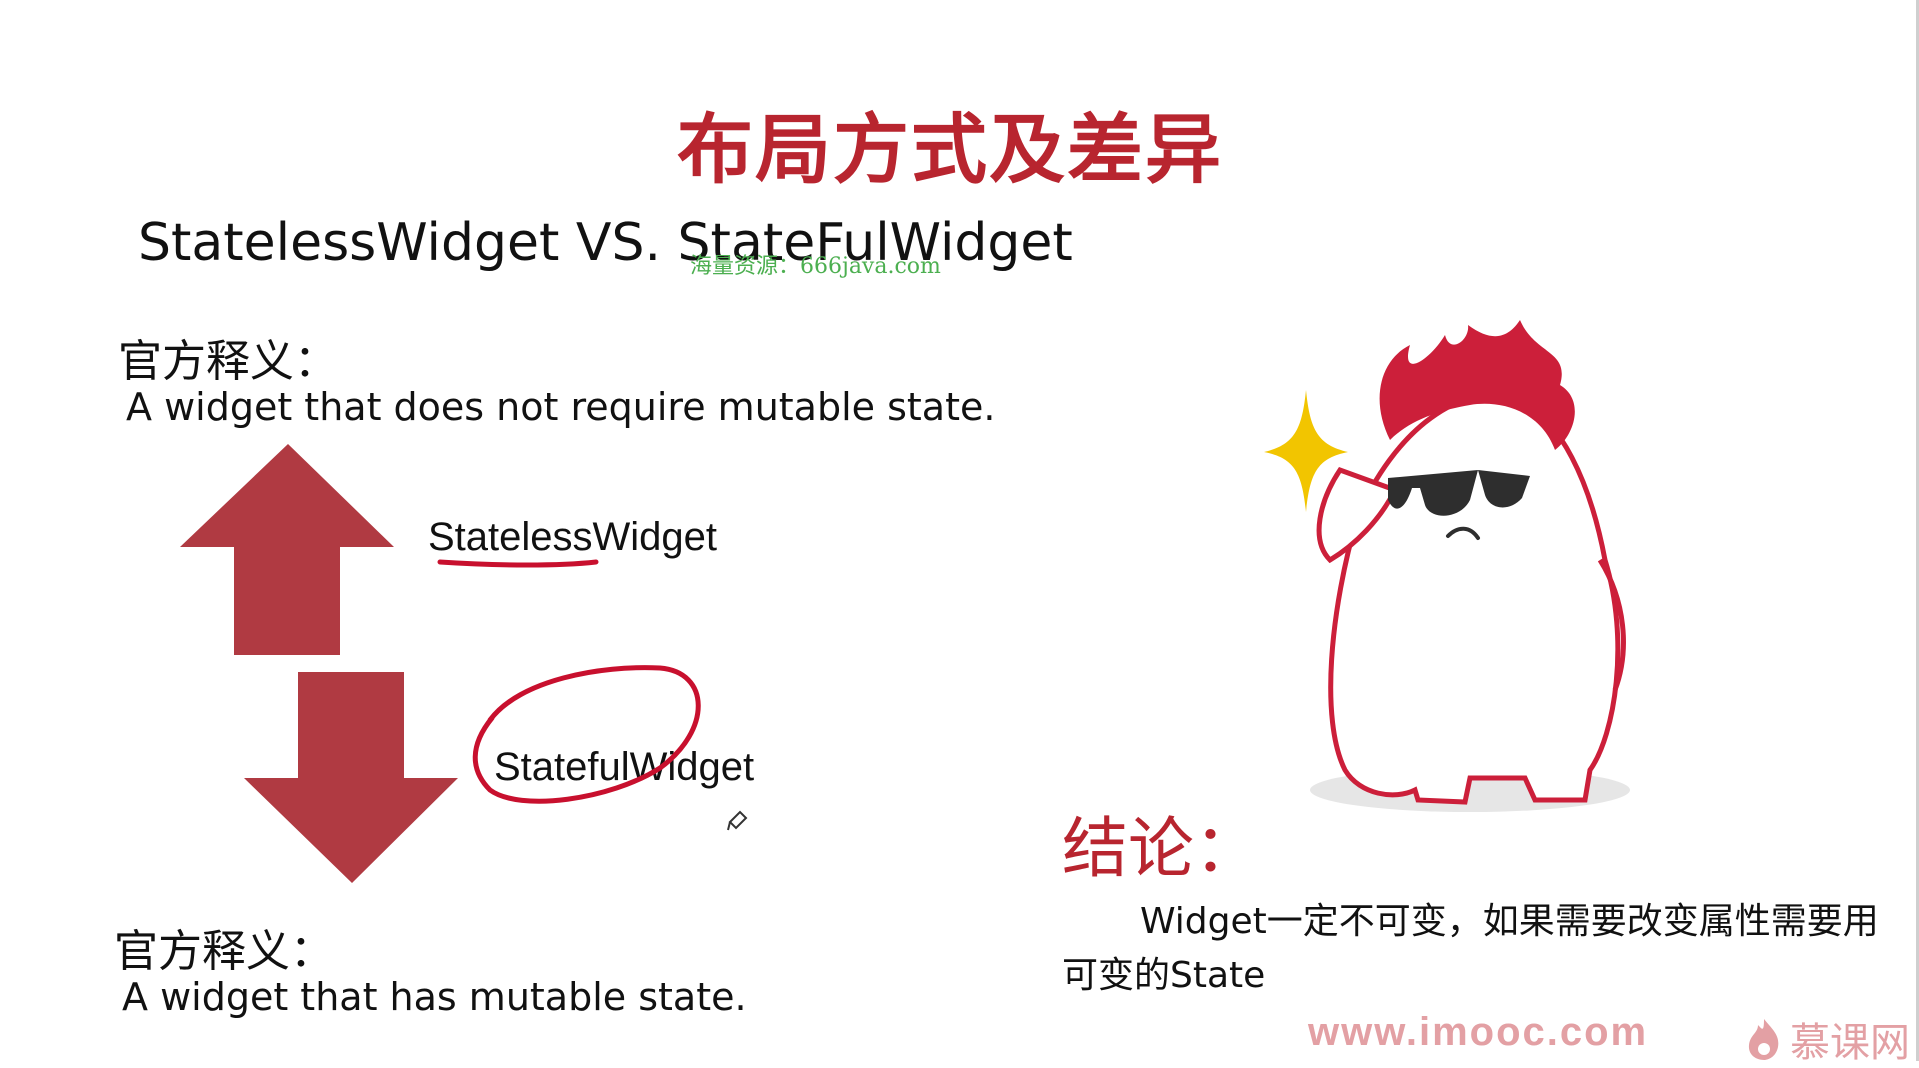  Describe the element at coordinates (586, 734) in the screenshot. I see `stateful-circle-annotation` at that location.